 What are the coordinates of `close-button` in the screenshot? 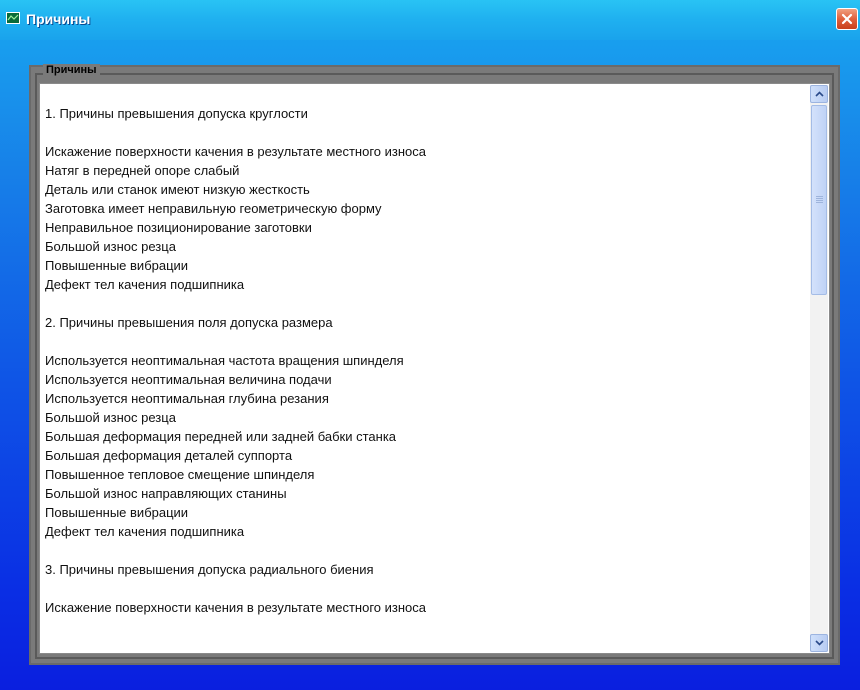 It's located at (847, 19).